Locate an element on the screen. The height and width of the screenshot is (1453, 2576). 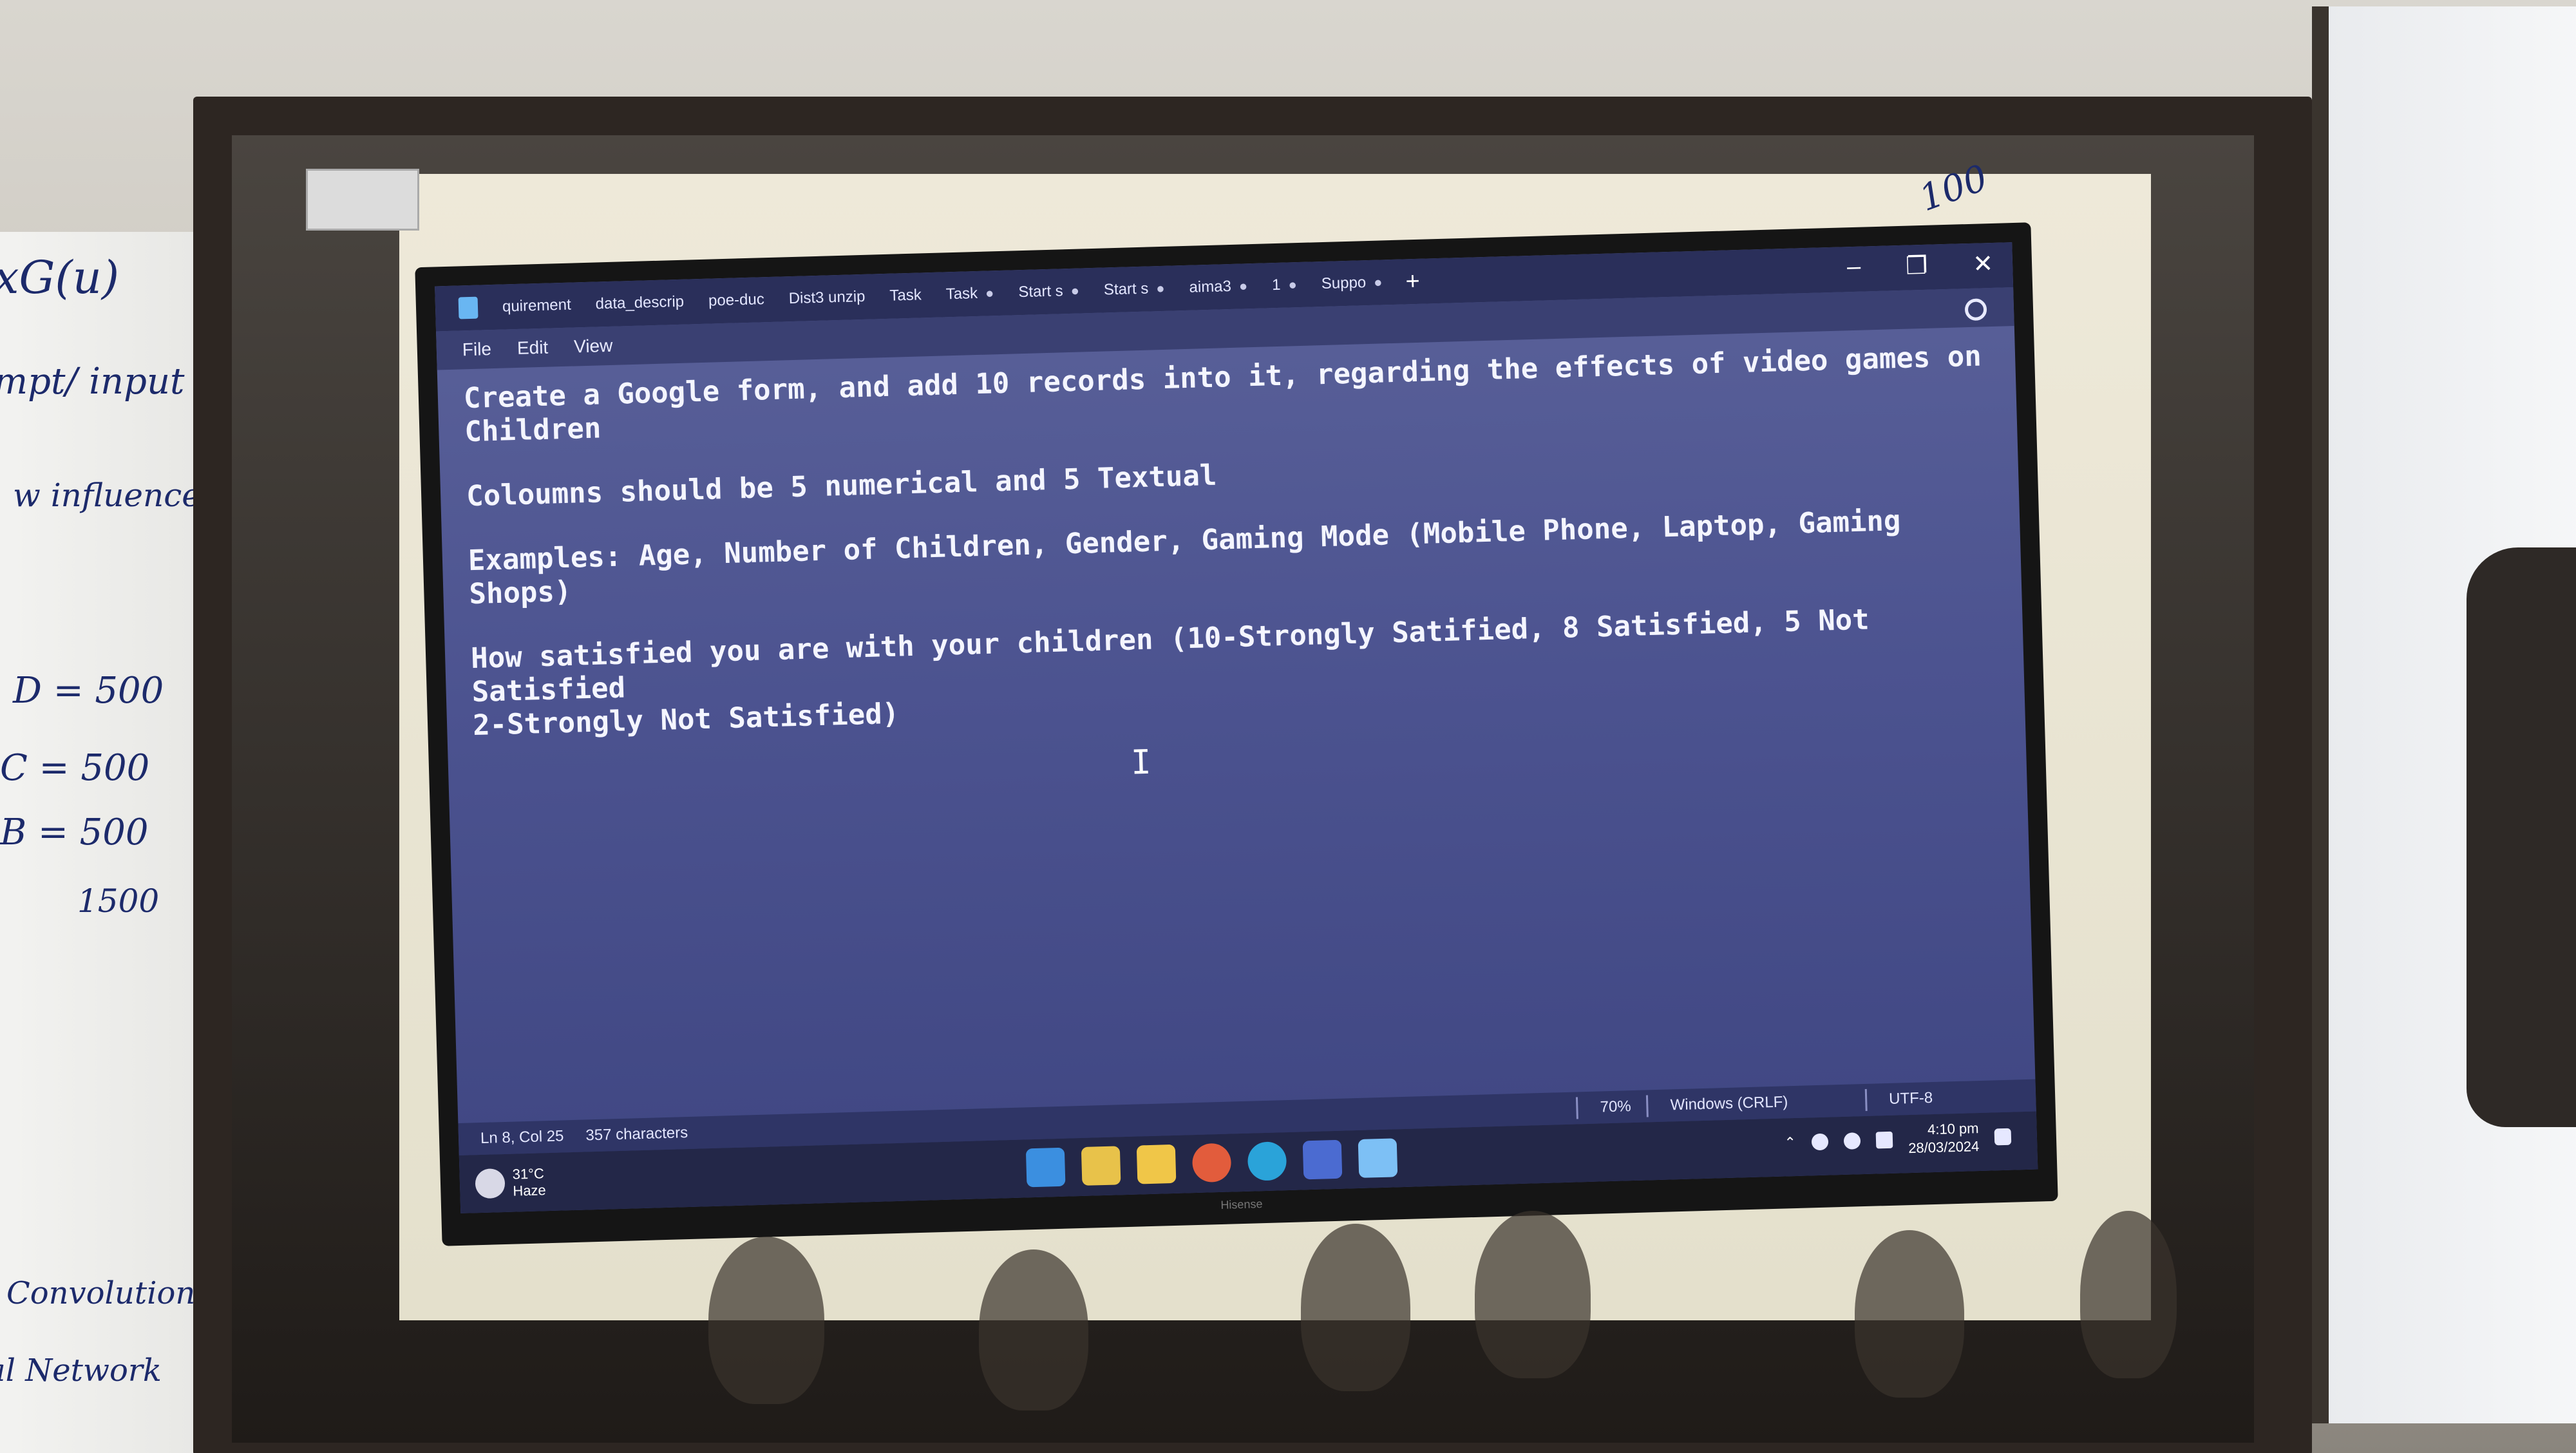
taskbar-apps is located at coordinates (1211, 1163).